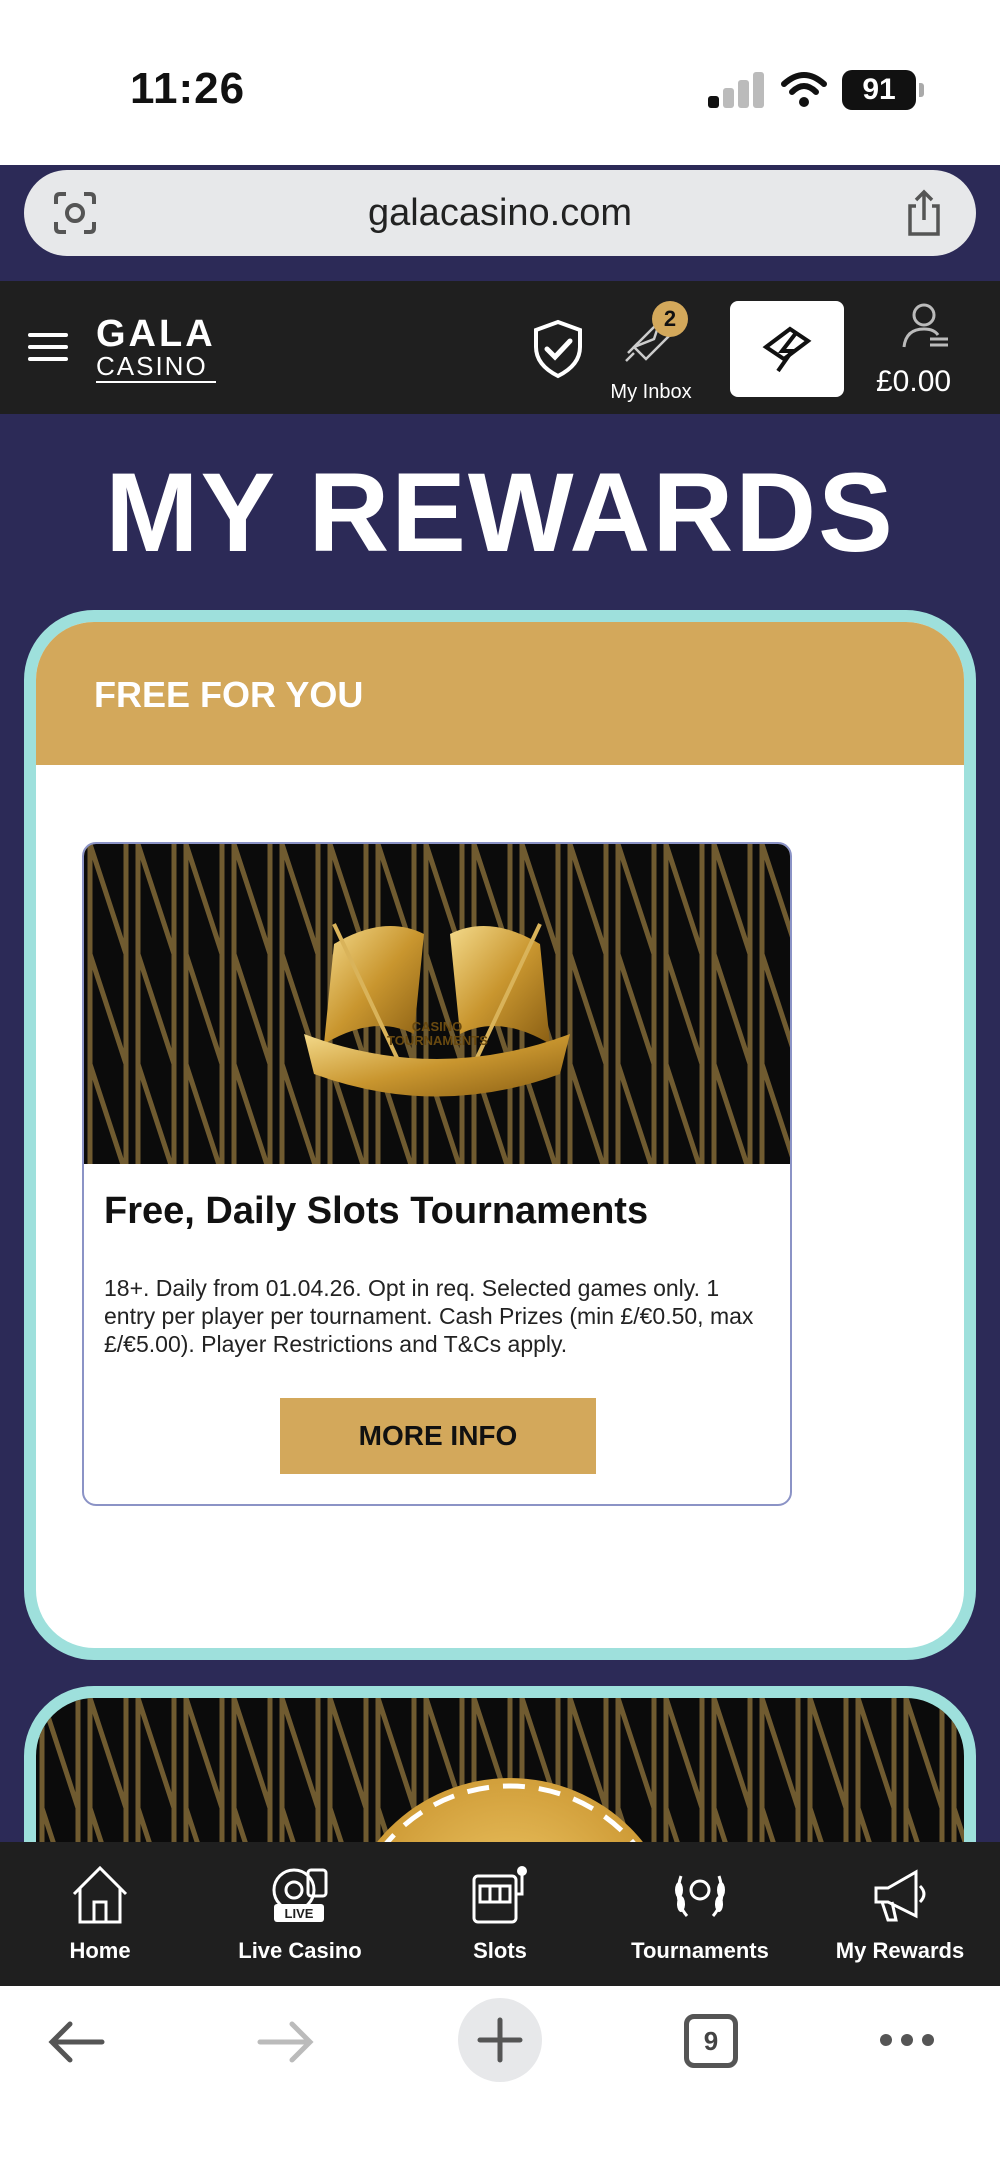 The height and width of the screenshot is (2171, 1000). Describe the element at coordinates (651, 352) in the screenshot. I see `inbox-button: 2 My Inbox` at that location.